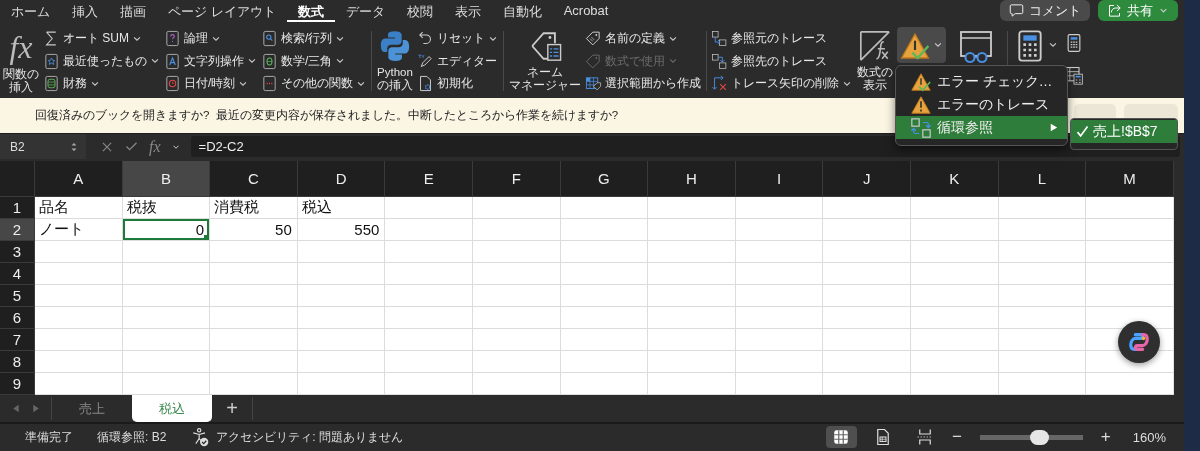  What do you see at coordinates (1045, 10) in the screenshot?
I see `comment-button: コメント` at bounding box center [1045, 10].